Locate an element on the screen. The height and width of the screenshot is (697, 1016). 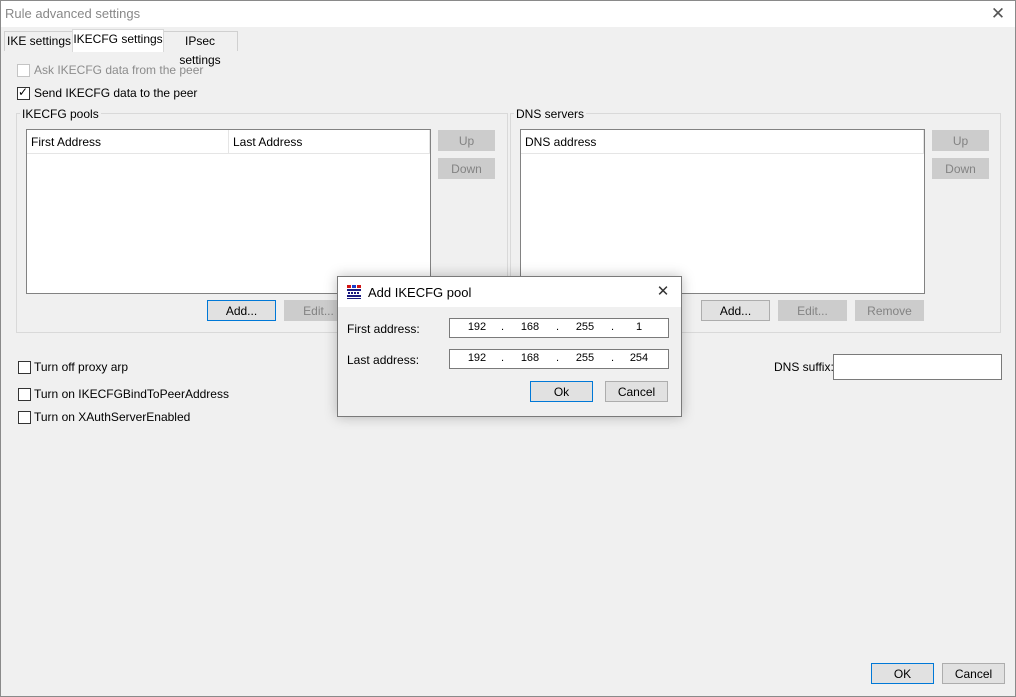
check-mark-icon: ✓ is located at coordinates (23, 92).